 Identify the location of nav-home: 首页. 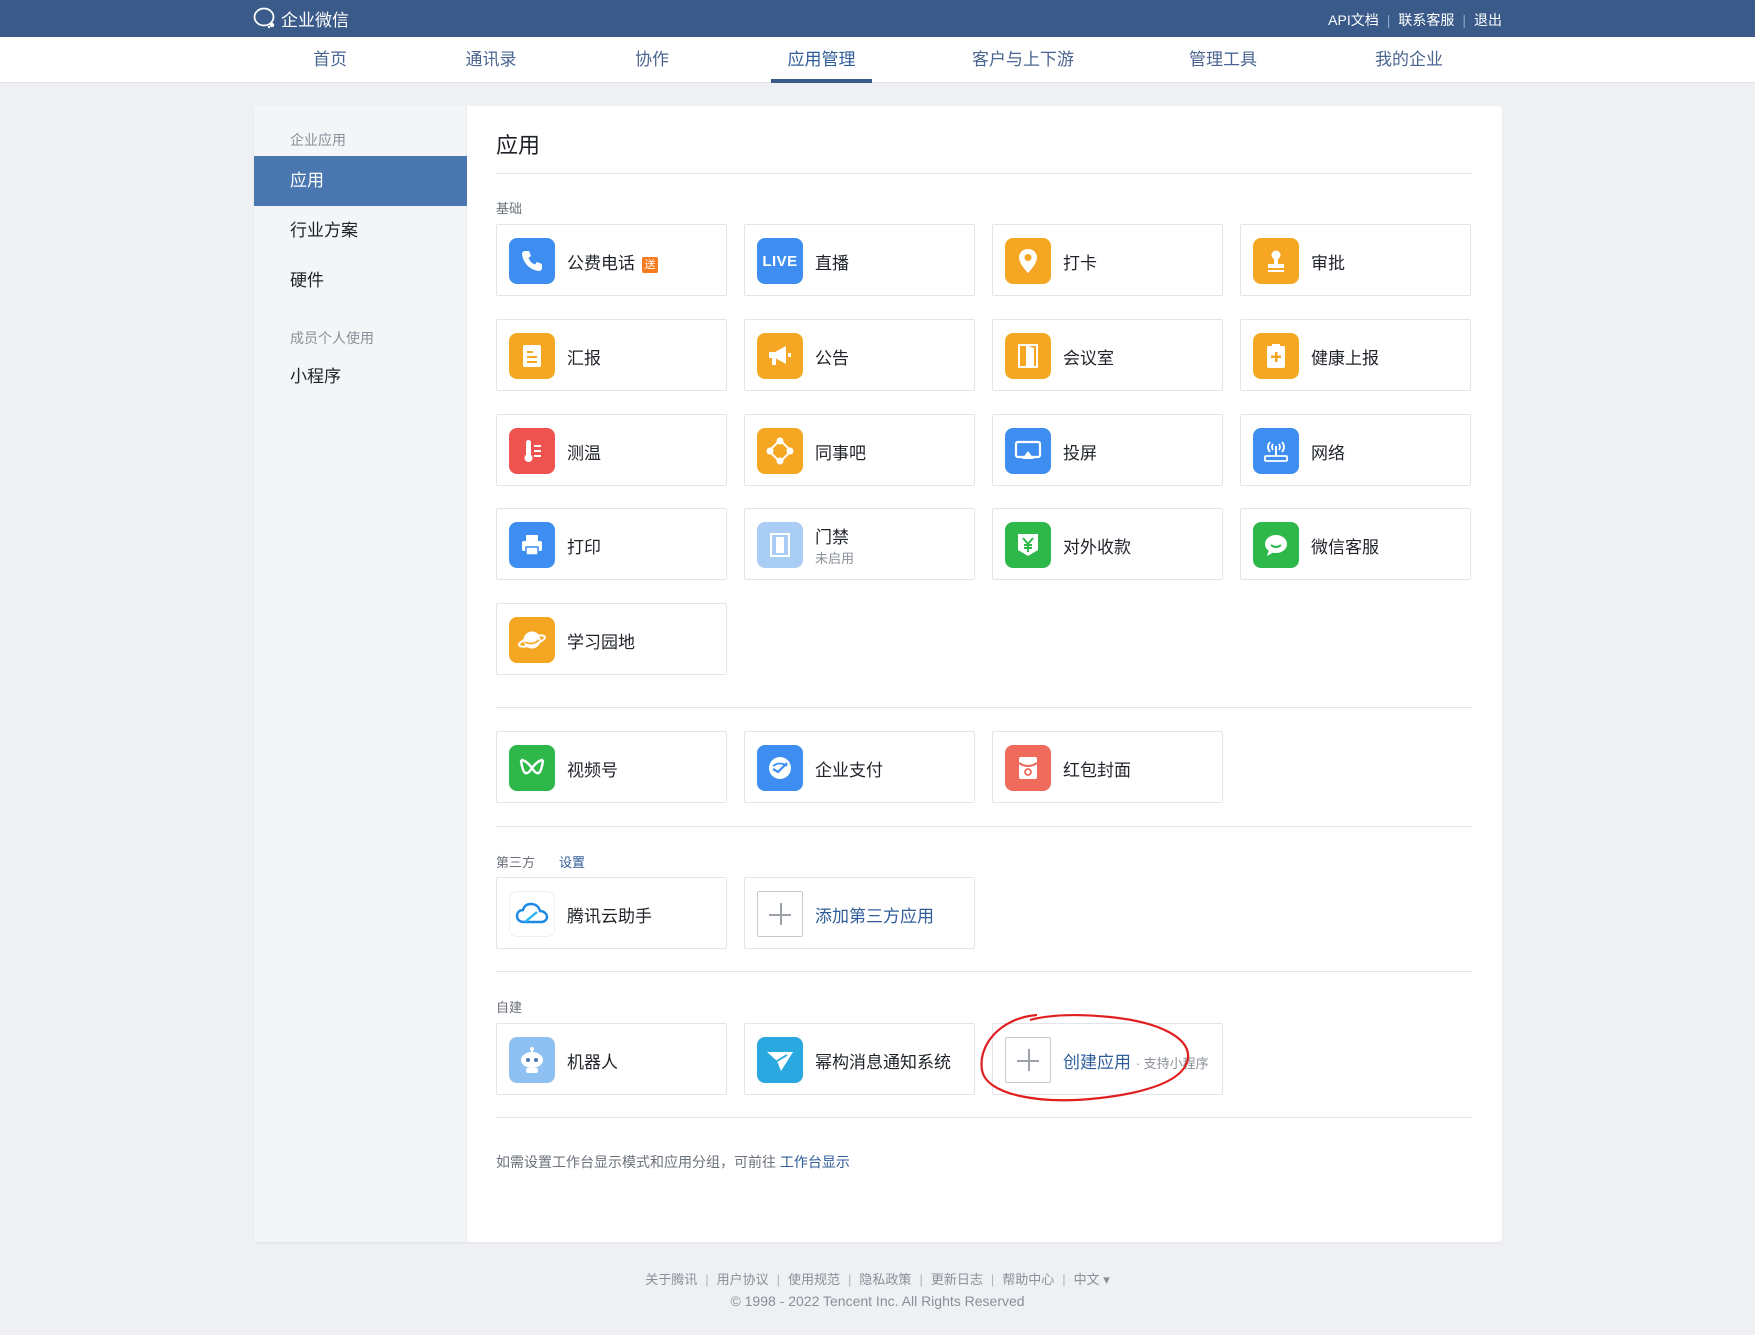
(330, 60).